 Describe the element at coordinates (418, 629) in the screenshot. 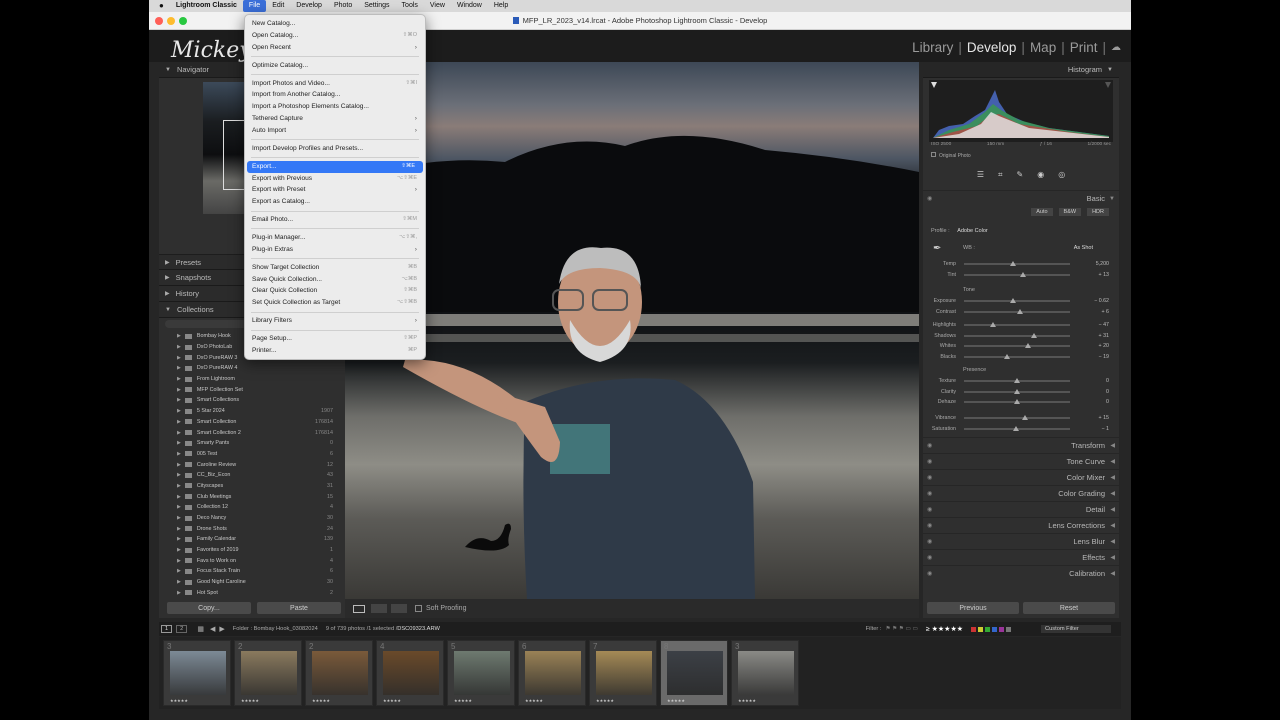

I see `selected-file: DSC09323.ARW` at that location.